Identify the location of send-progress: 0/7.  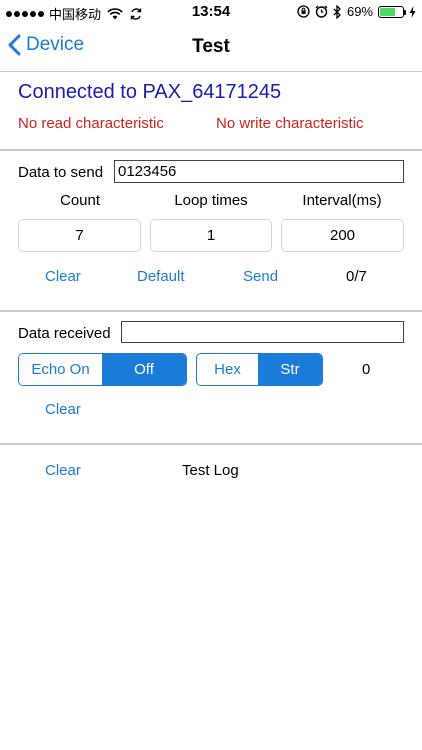
(356, 276).